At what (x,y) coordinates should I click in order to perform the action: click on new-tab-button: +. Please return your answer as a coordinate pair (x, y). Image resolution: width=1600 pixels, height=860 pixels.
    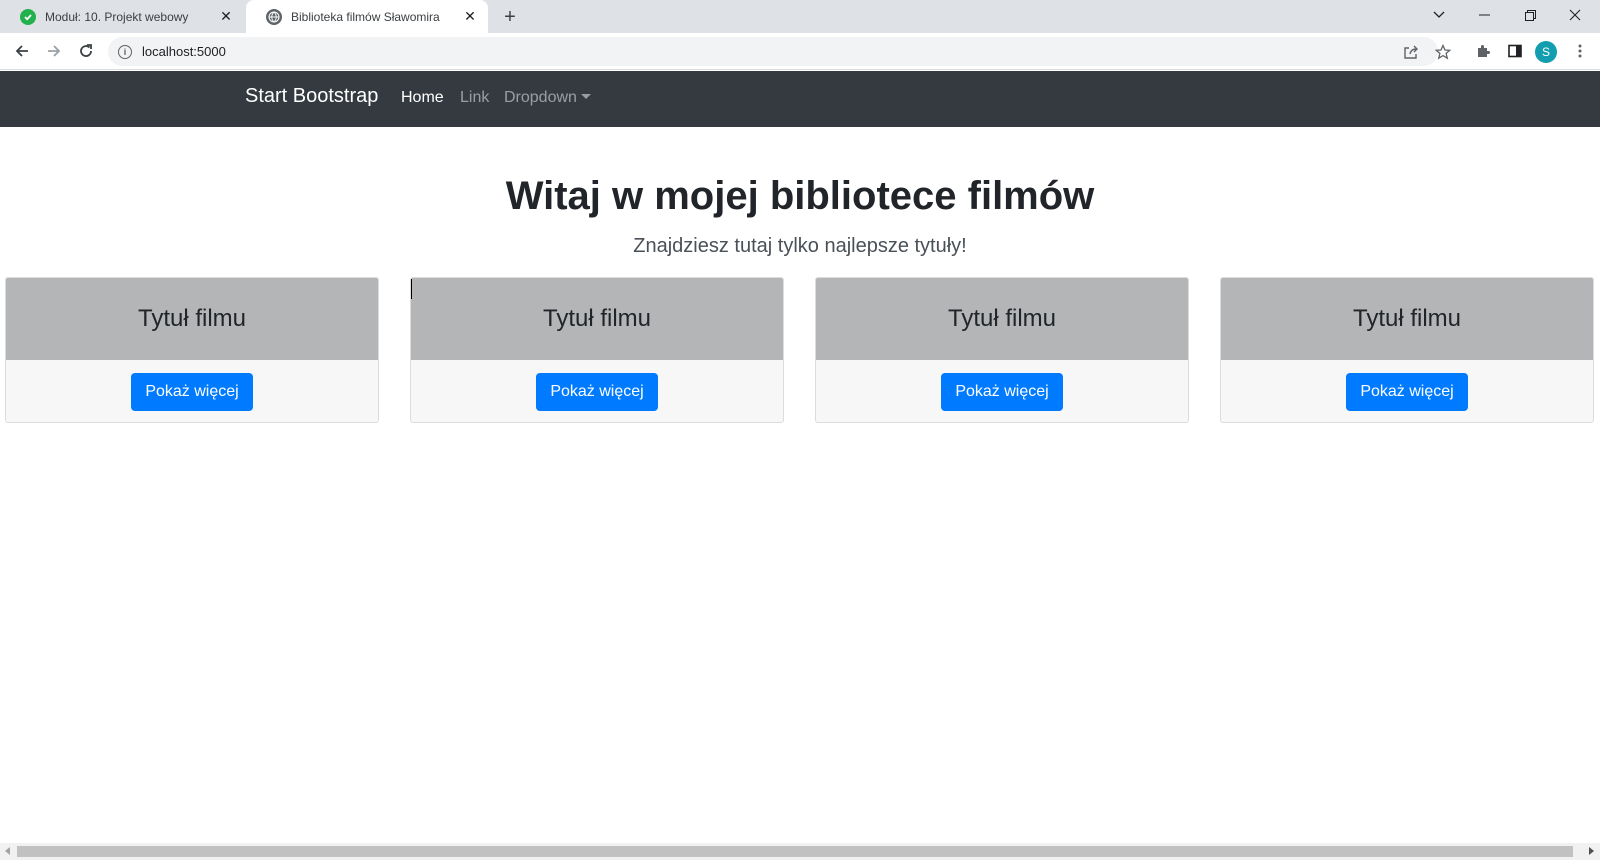
    Looking at the image, I should click on (510, 17).